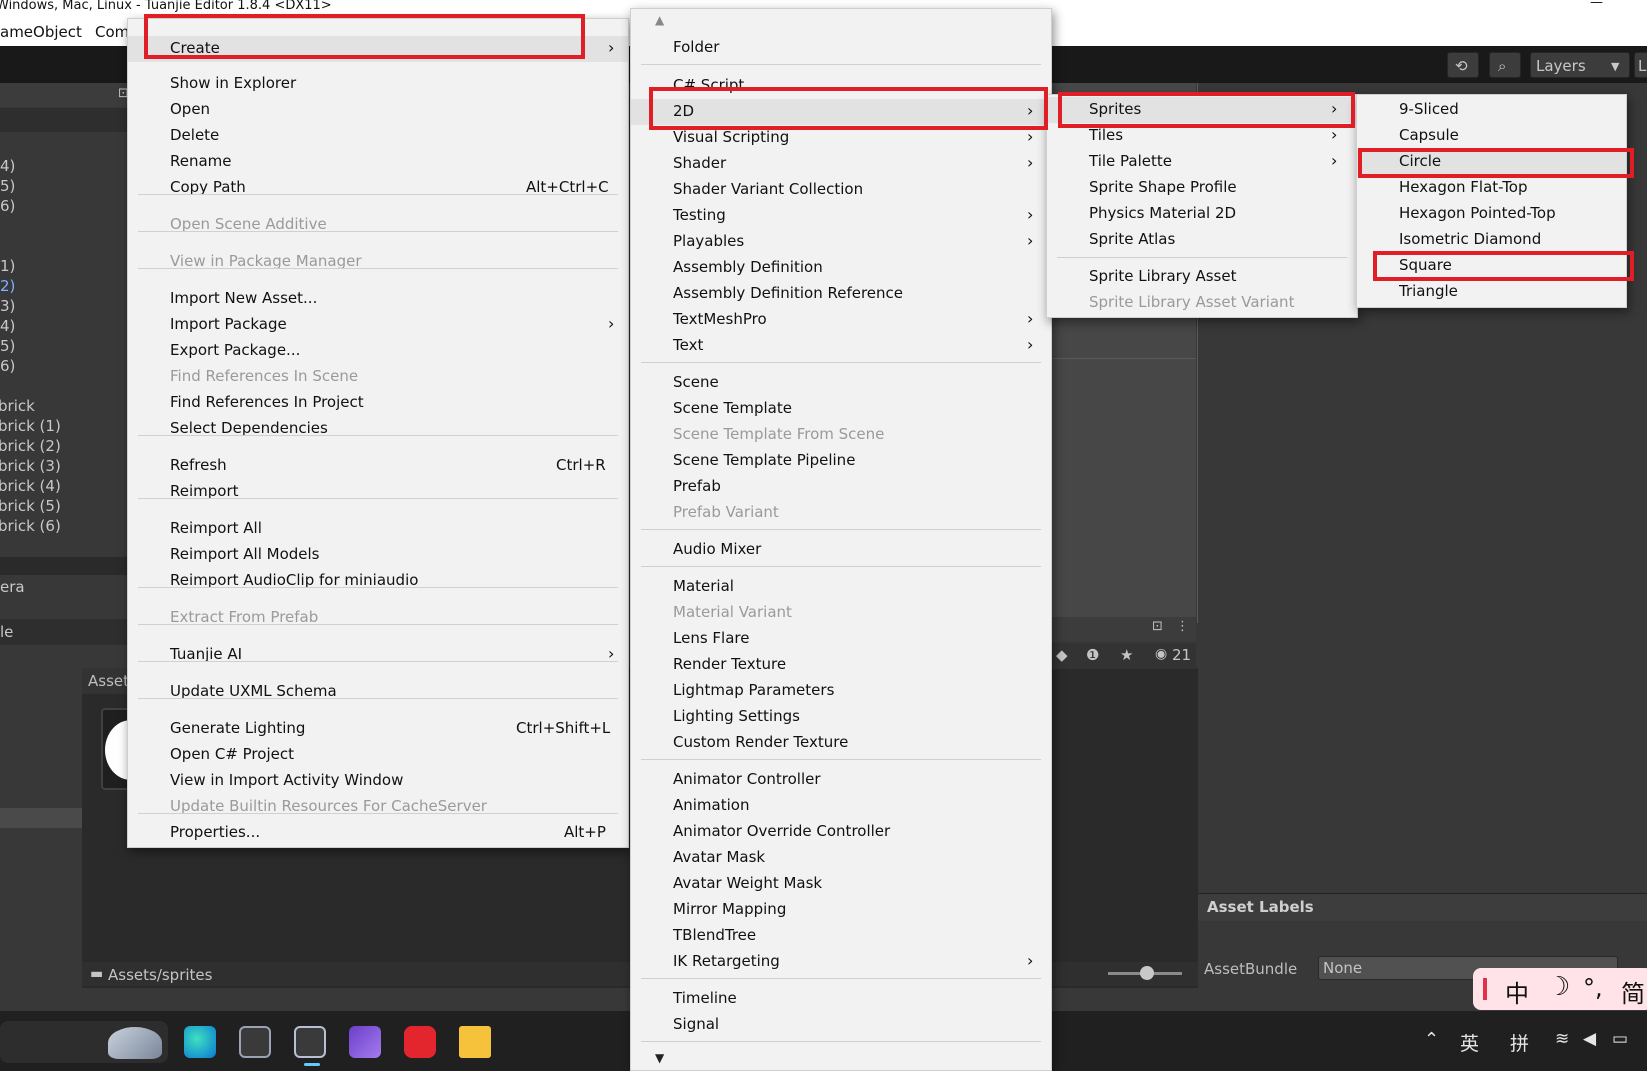 The height and width of the screenshot is (1071, 1647). What do you see at coordinates (841, 138) in the screenshot?
I see `menu-item-visual-scripting: Visual Scripting ›` at bounding box center [841, 138].